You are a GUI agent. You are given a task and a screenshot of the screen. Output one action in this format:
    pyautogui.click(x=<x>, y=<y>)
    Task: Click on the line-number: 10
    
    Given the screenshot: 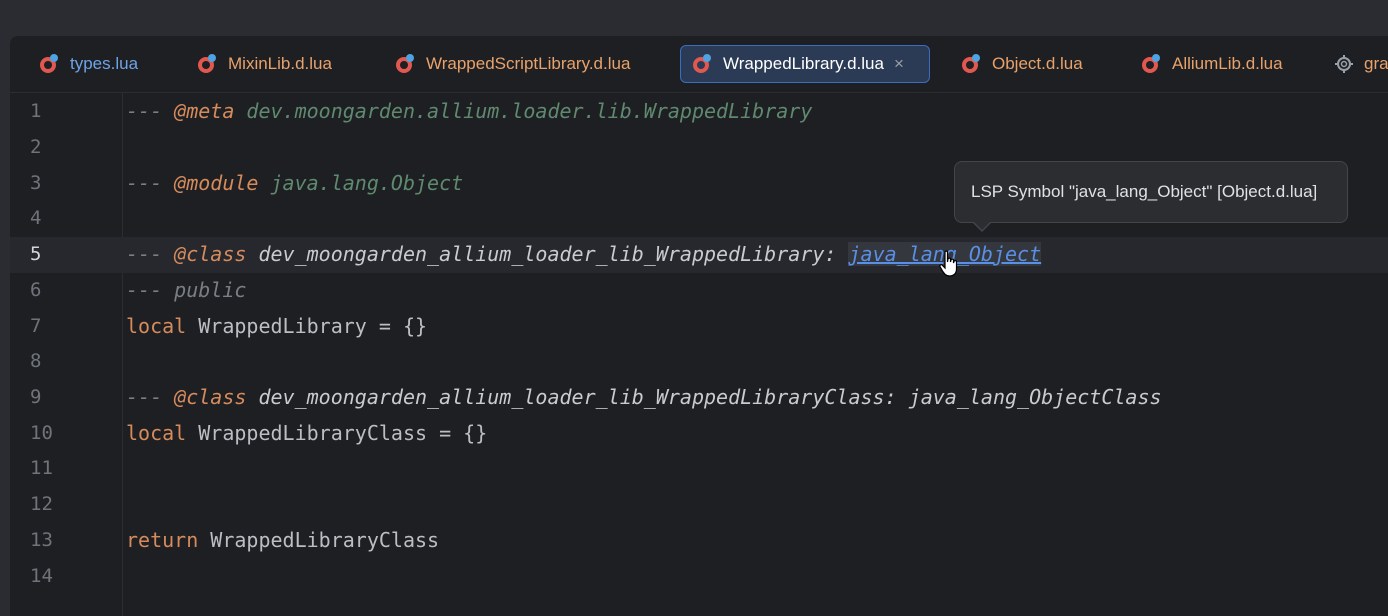 What is the action you would take?
    pyautogui.click(x=41, y=433)
    